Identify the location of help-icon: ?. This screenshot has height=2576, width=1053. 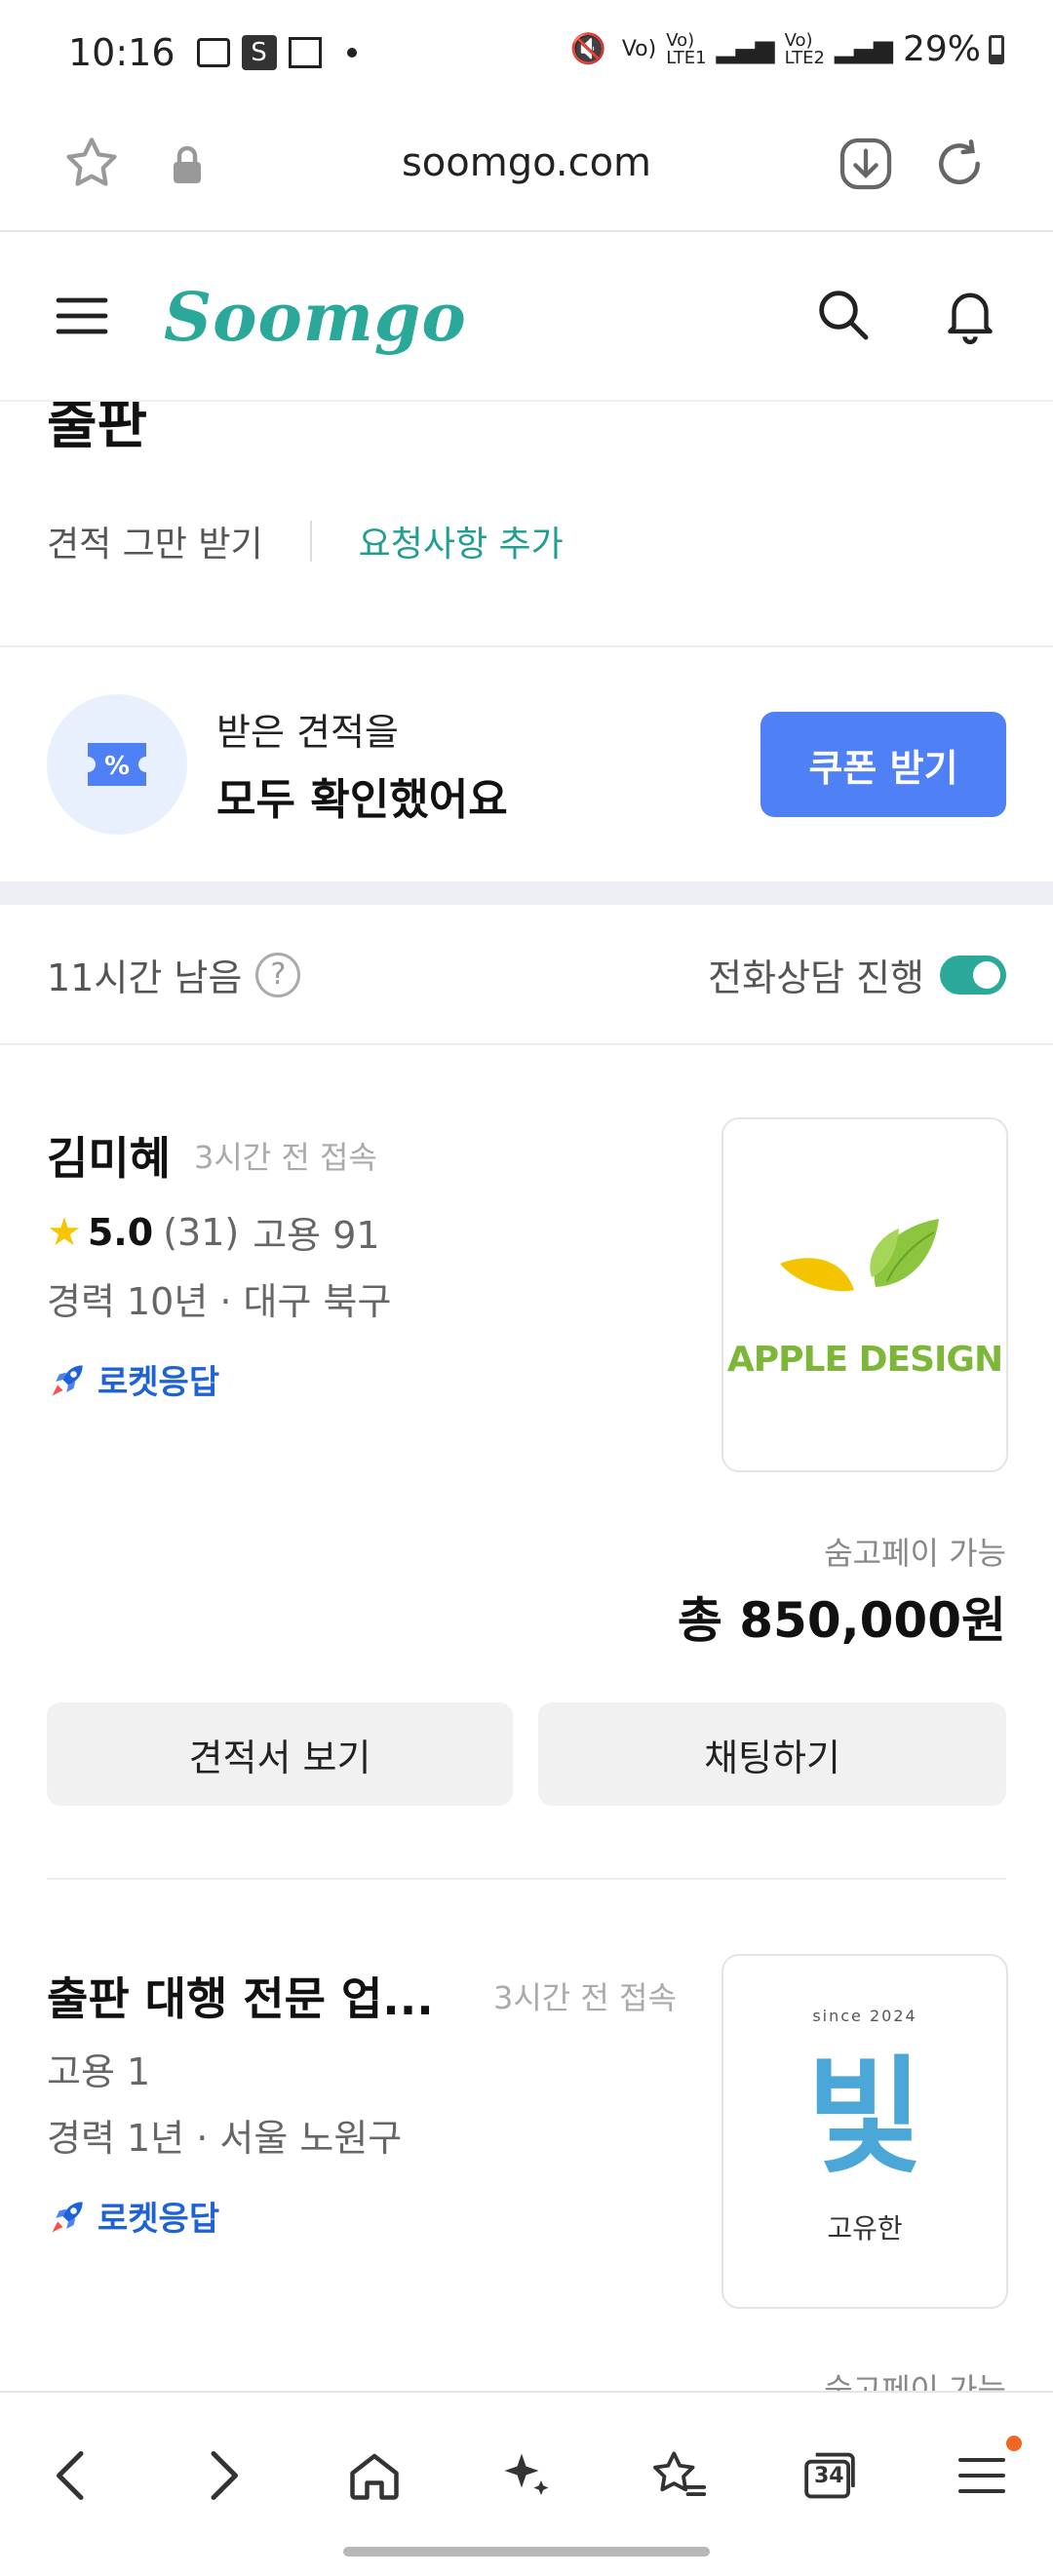
(278, 974).